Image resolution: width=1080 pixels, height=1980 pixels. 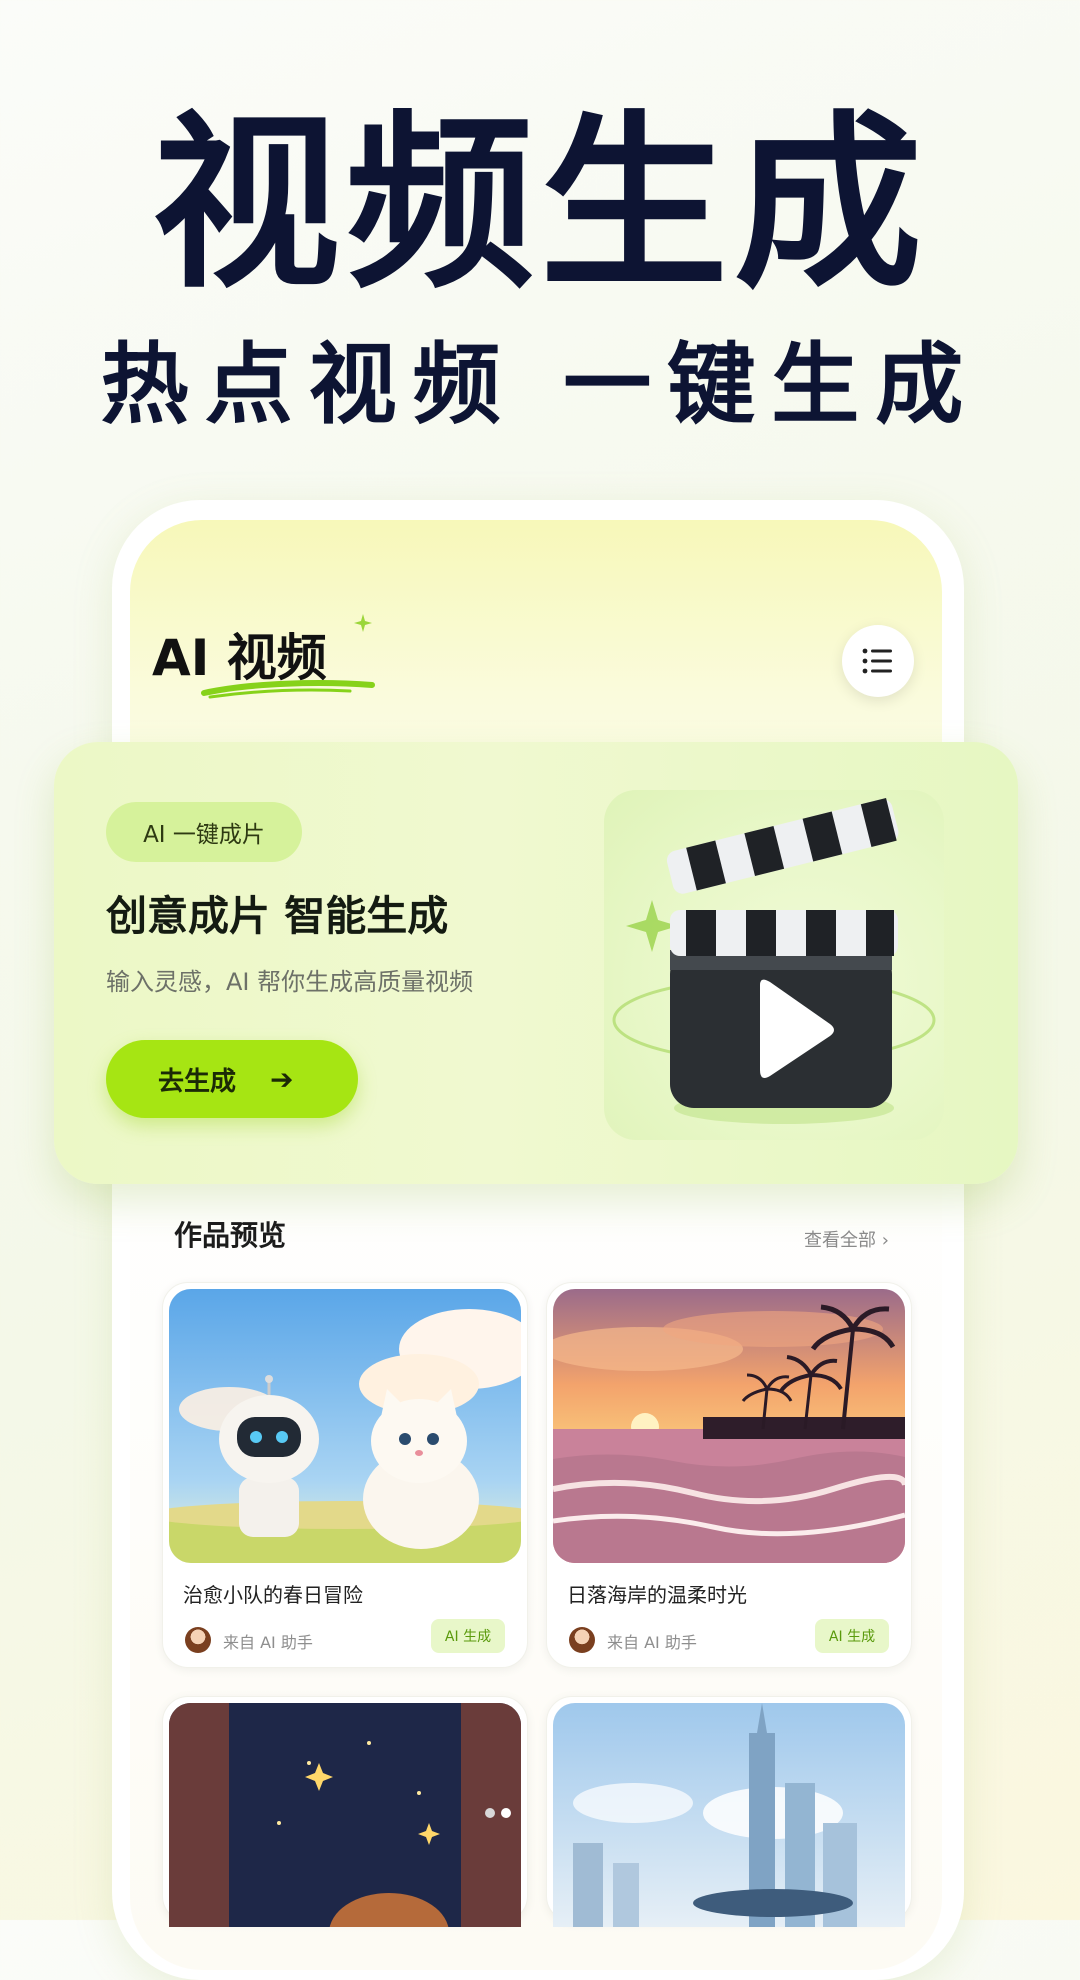 I want to click on menu-button, so click(x=878, y=661).